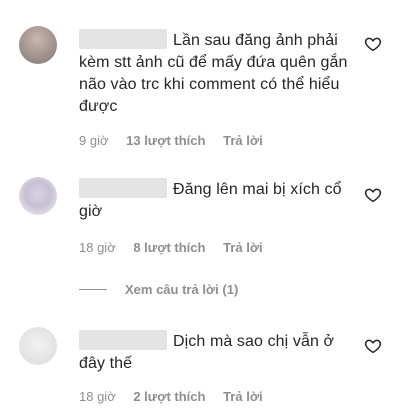 The image size is (406, 411). I want to click on replies-divider, so click(93, 289).